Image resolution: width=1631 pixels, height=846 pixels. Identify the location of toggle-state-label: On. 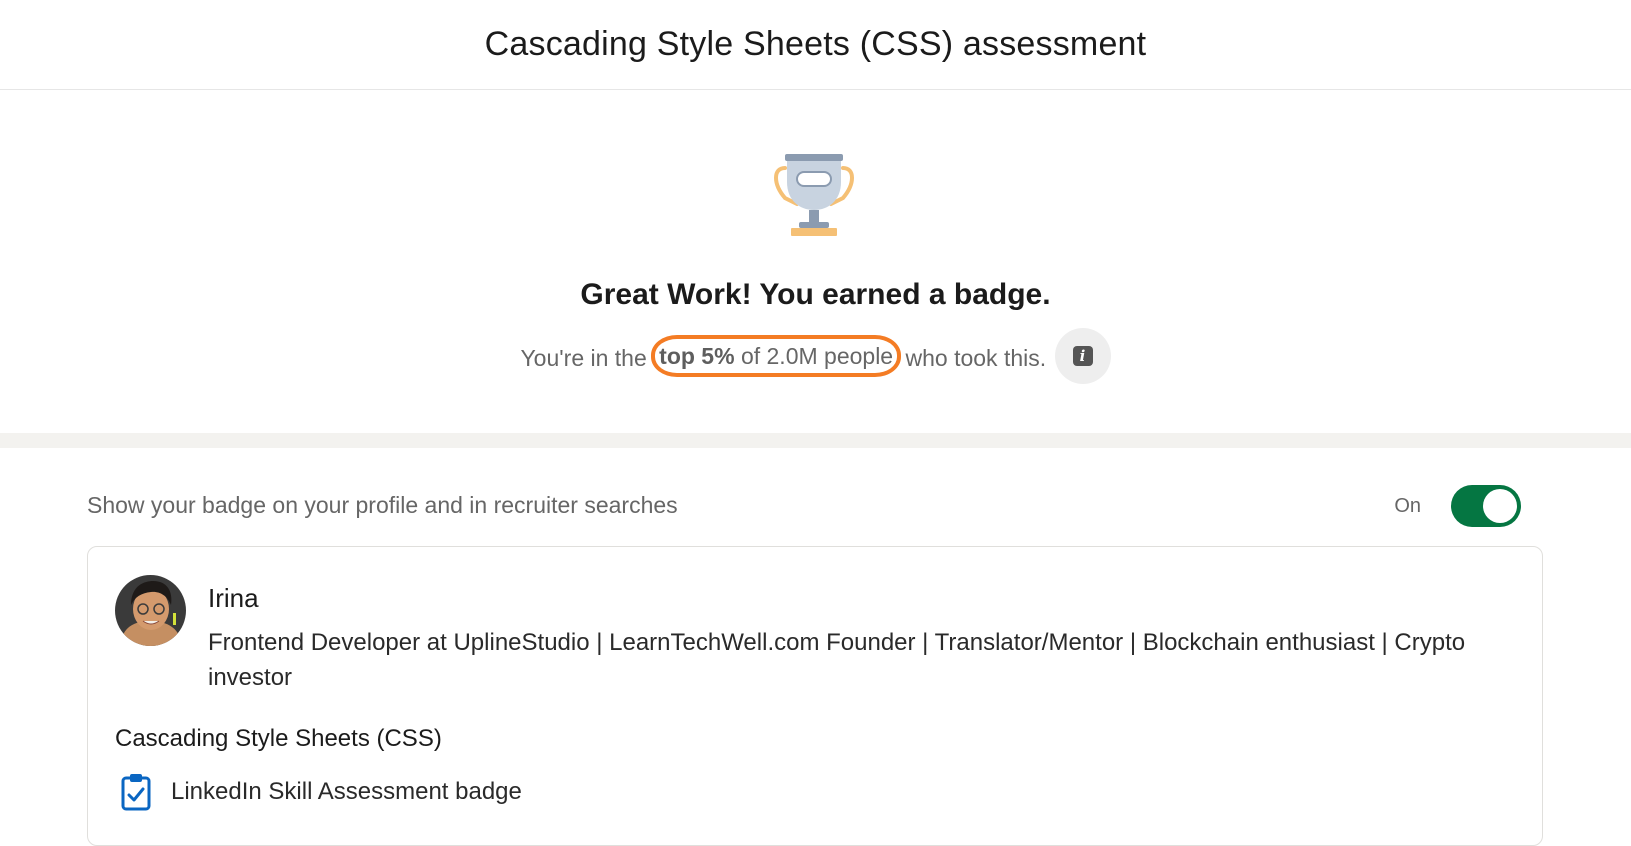
(1407, 505).